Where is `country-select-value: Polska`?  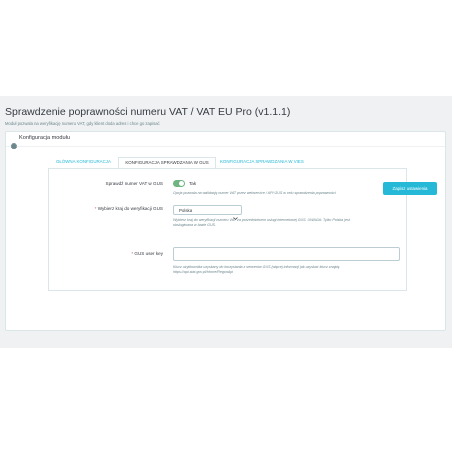
country-select-value: Polska is located at coordinates (186, 210).